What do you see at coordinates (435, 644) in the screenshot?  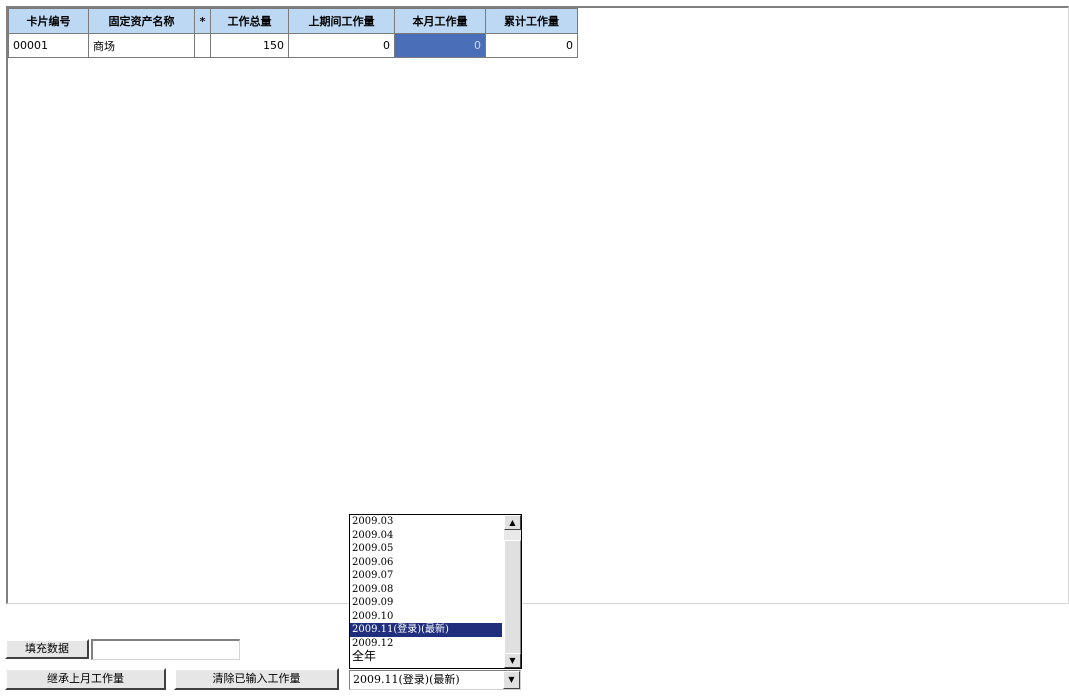 I see `period-option: 2009.12` at bounding box center [435, 644].